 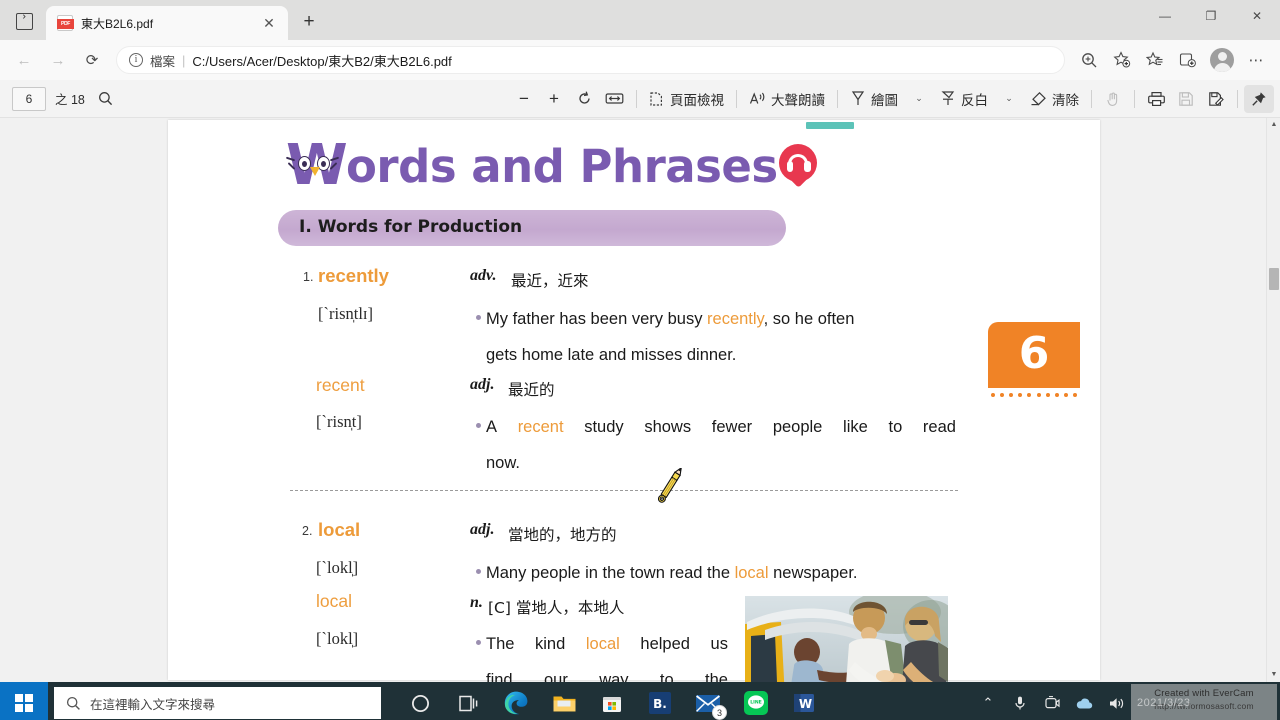 What do you see at coordinates (1155, 60) in the screenshot?
I see `favorites-list-icon` at bounding box center [1155, 60].